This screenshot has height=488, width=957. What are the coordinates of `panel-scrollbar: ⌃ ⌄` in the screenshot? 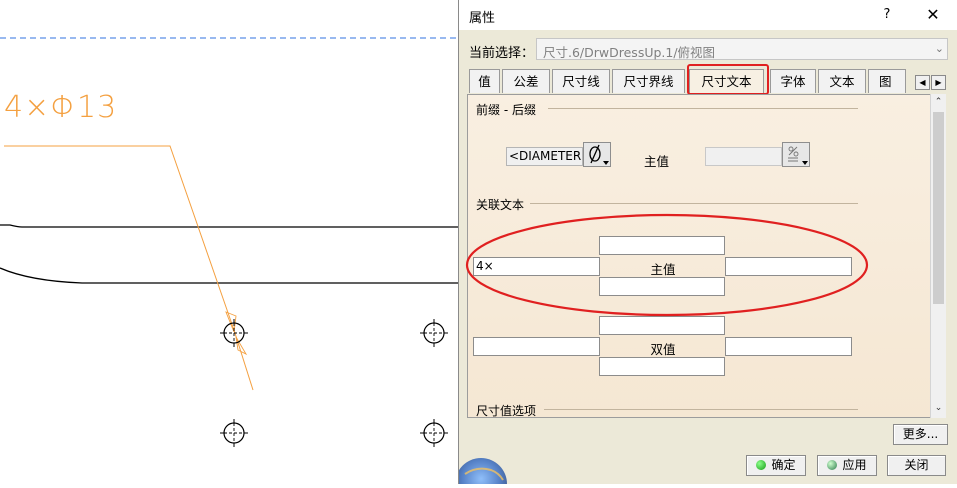 It's located at (938, 256).